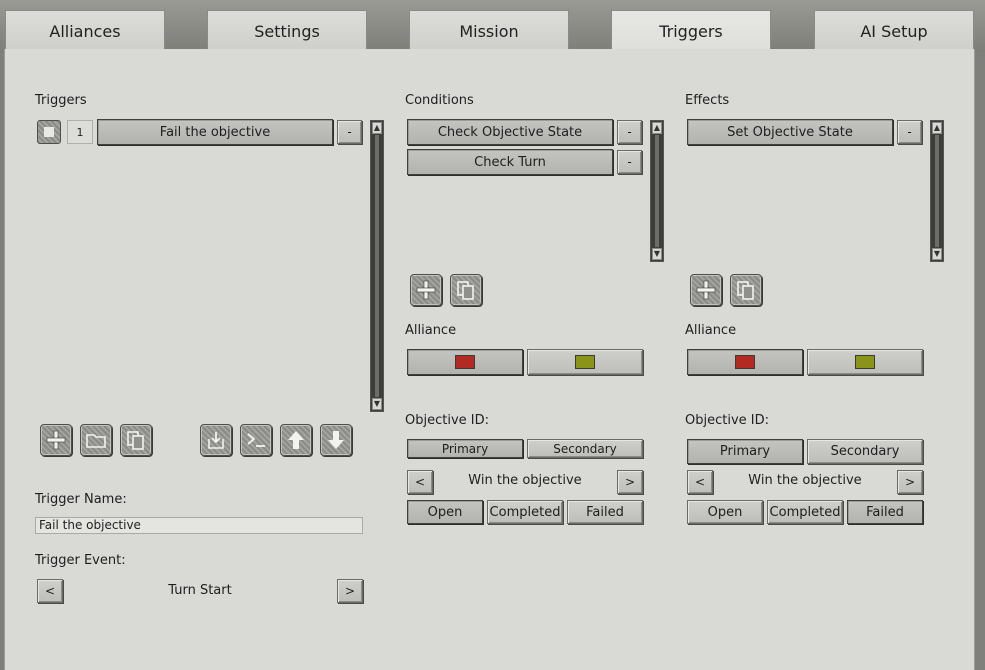 The width and height of the screenshot is (985, 670). What do you see at coordinates (349, 132) in the screenshot?
I see `remove-trigger-button: -` at bounding box center [349, 132].